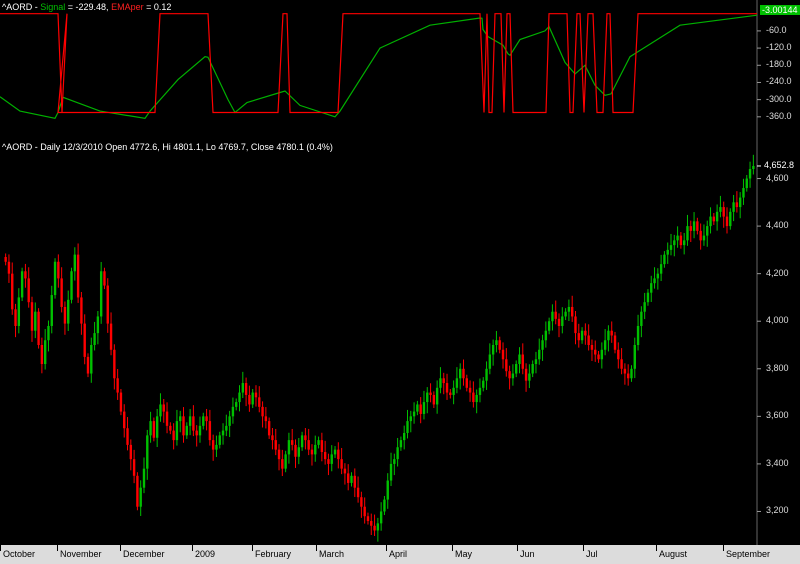 Image resolution: width=800 pixels, height=564 pixels. I want to click on y-tick-label: -180.0, so click(779, 64).